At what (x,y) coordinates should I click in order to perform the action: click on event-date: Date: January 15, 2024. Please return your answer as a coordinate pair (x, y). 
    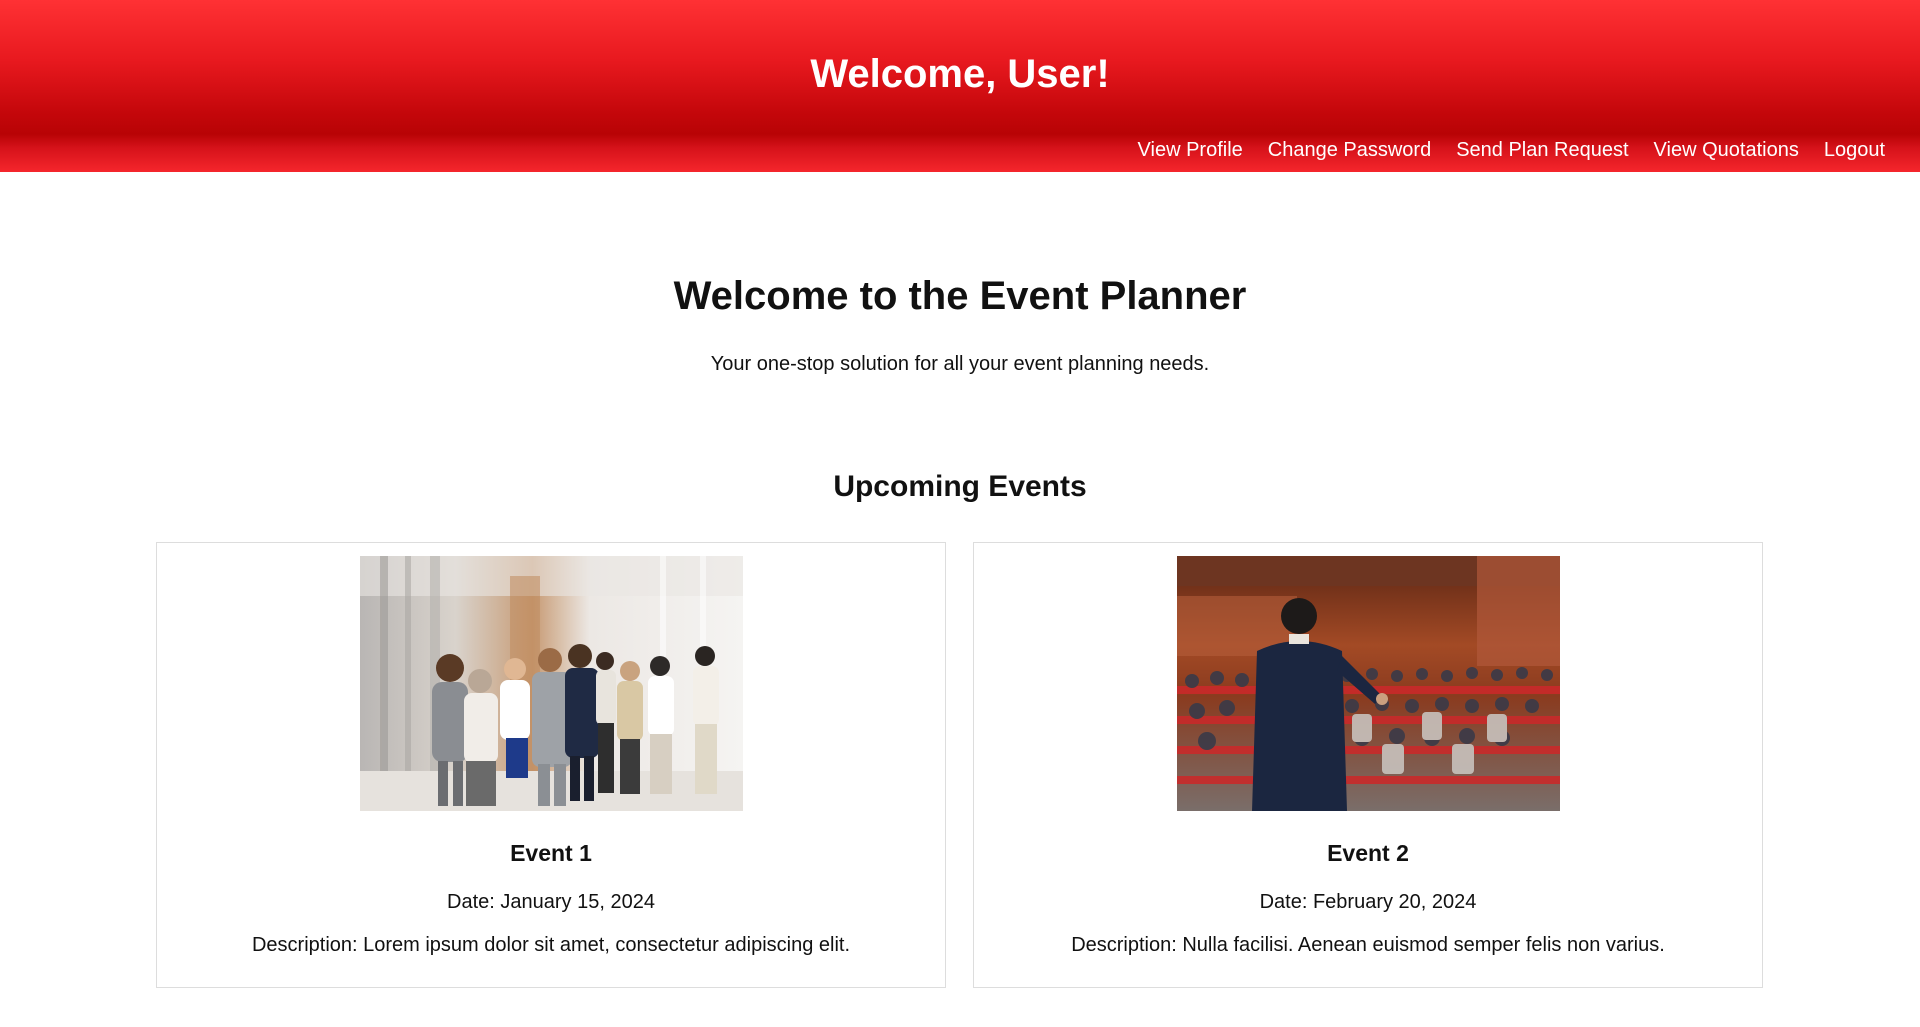
    Looking at the image, I should click on (551, 902).